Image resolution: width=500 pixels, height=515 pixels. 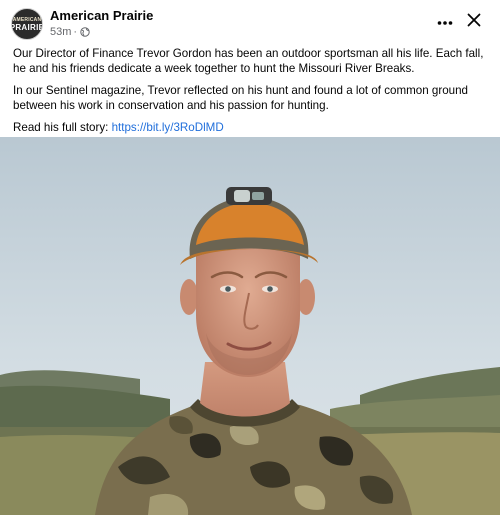 I want to click on post-meta: 53m ·, so click(x=70, y=32).